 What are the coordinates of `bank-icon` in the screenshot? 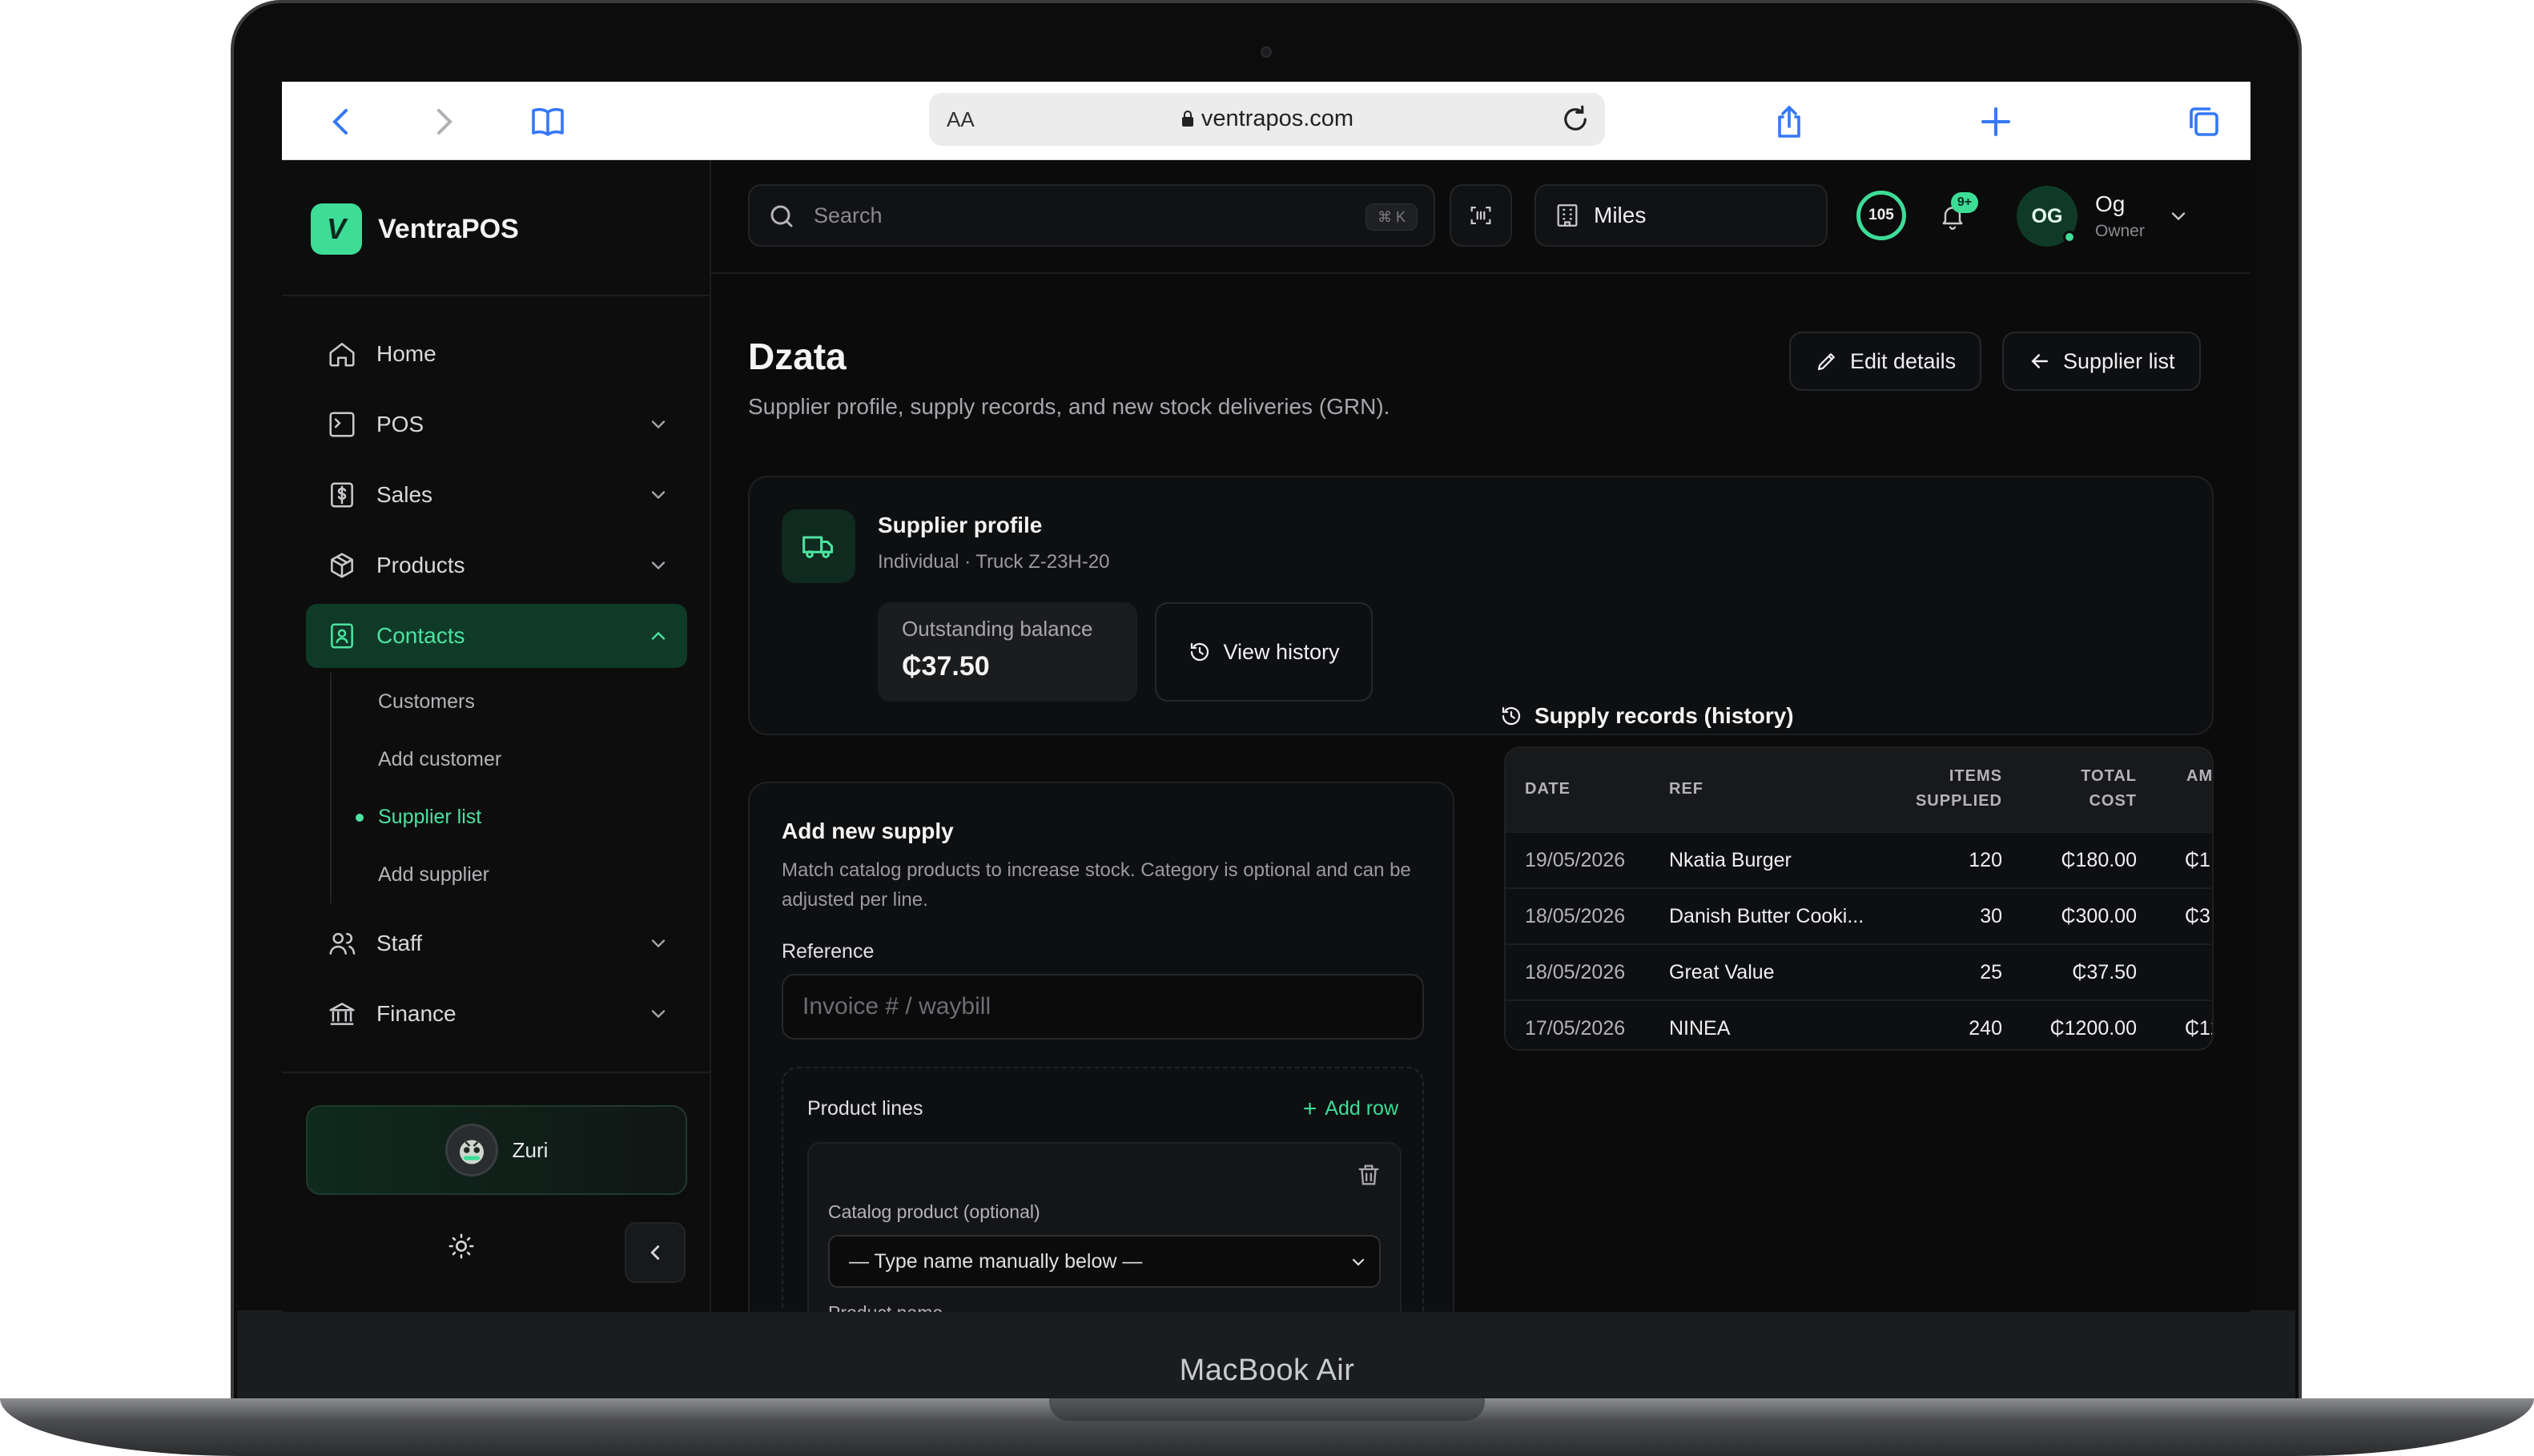 It's located at (342, 1014).